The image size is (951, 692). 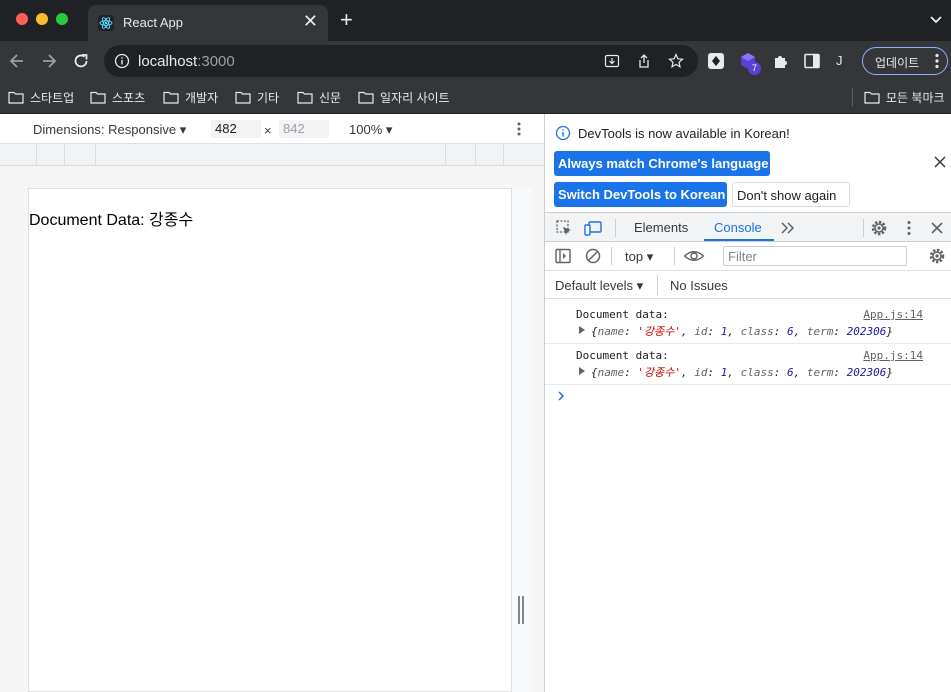 What do you see at coordinates (106, 23) in the screenshot?
I see `react-logo-icon` at bounding box center [106, 23].